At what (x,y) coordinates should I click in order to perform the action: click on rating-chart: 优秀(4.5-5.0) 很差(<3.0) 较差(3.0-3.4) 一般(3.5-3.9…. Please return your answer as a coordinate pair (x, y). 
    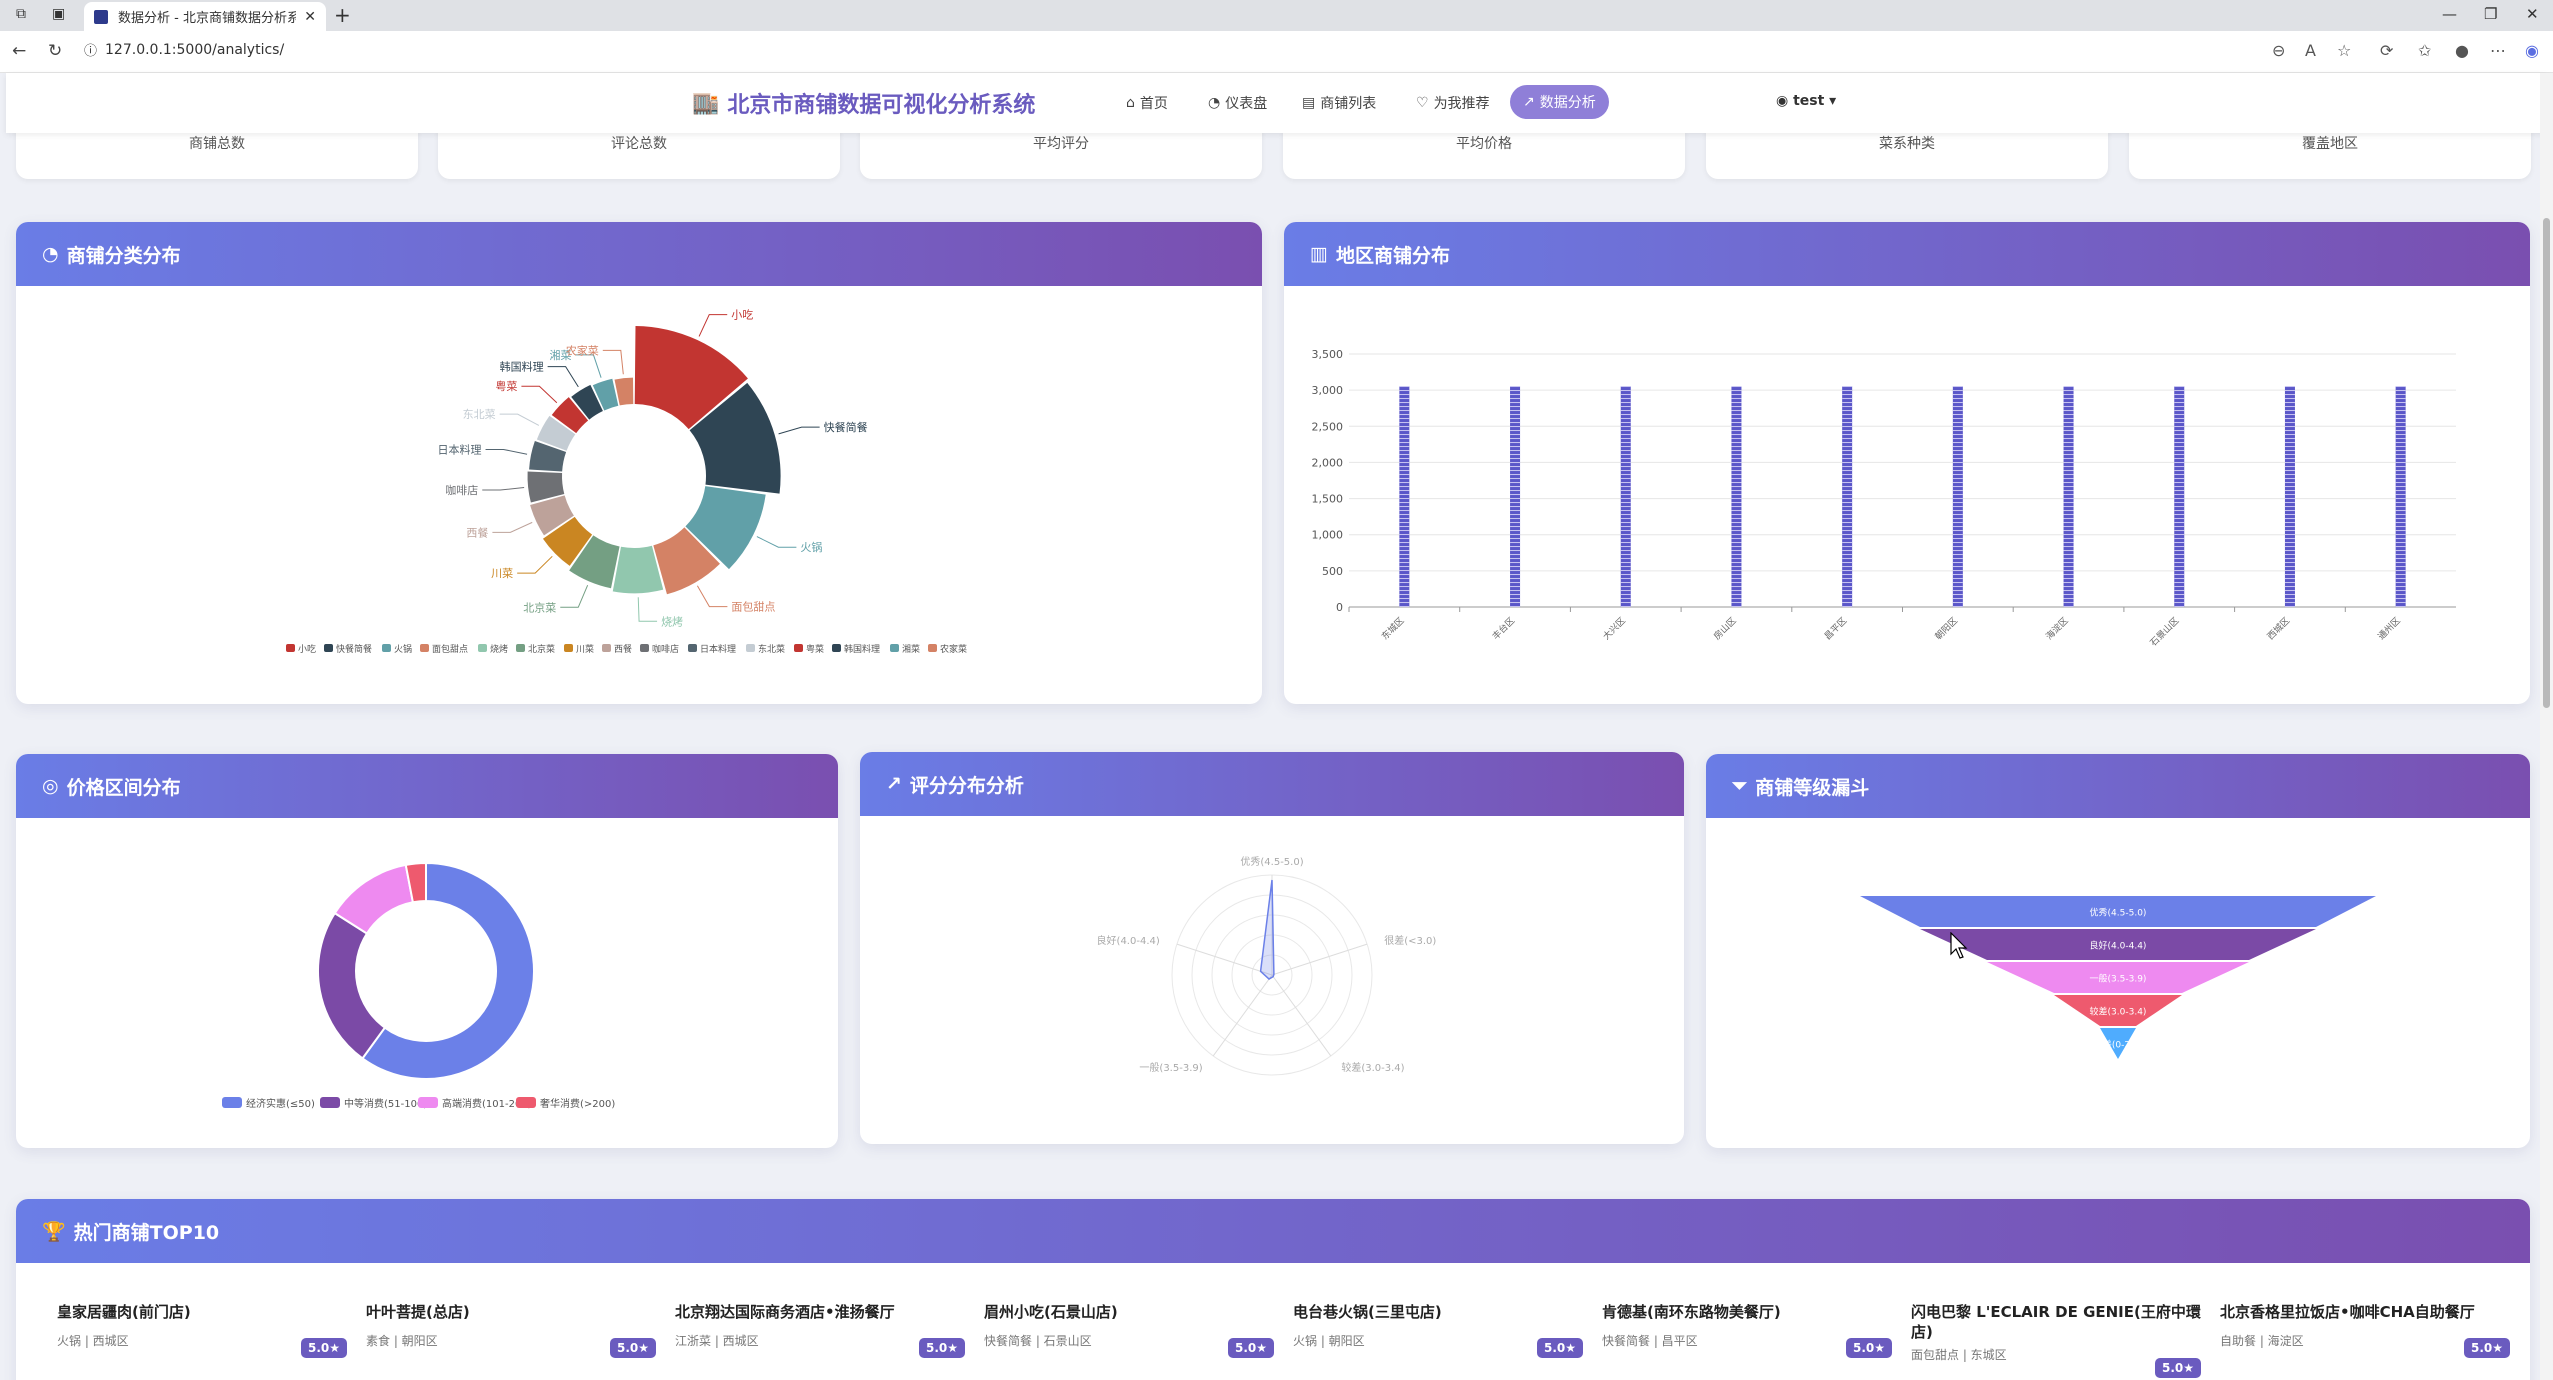
    Looking at the image, I should click on (1272, 980).